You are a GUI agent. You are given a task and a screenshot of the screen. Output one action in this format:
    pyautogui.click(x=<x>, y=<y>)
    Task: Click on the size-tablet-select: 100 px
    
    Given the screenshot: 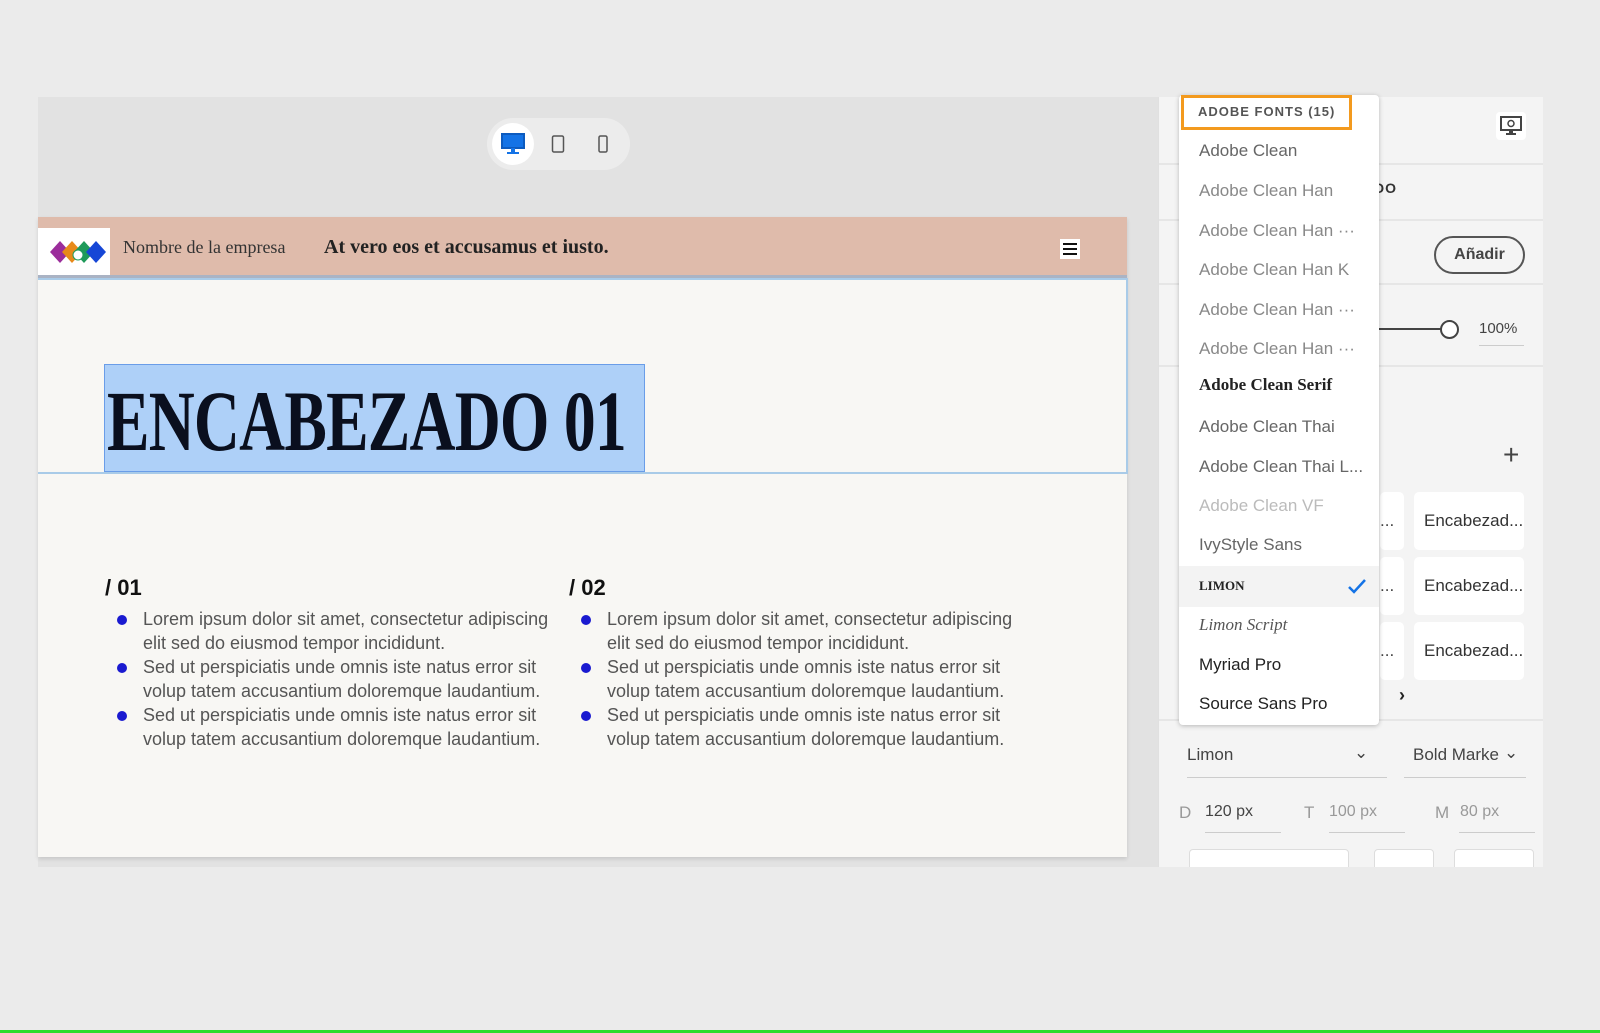 What is the action you would take?
    pyautogui.click(x=1353, y=812)
    